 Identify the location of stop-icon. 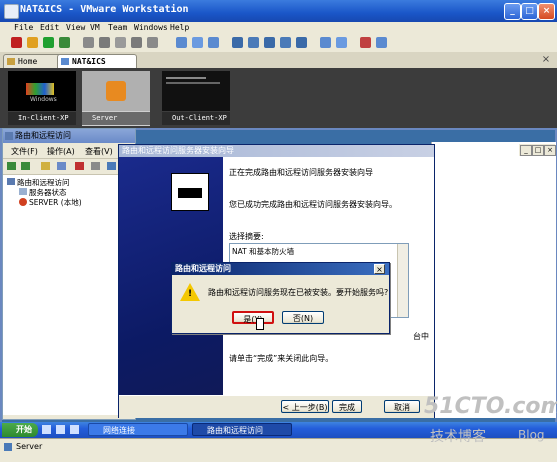
(16, 42).